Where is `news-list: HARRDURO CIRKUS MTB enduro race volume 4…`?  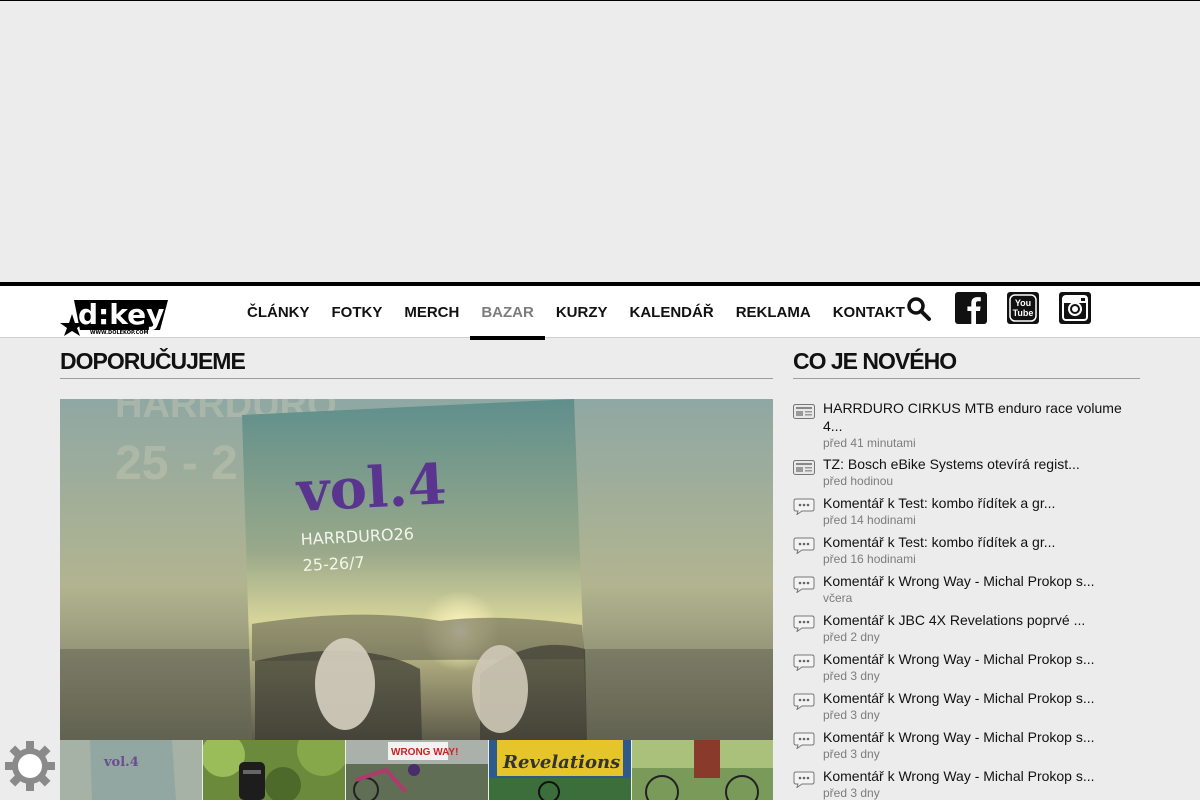 news-list: HARRDURO CIRKUS MTB enduro race volume 4… is located at coordinates (966, 599).